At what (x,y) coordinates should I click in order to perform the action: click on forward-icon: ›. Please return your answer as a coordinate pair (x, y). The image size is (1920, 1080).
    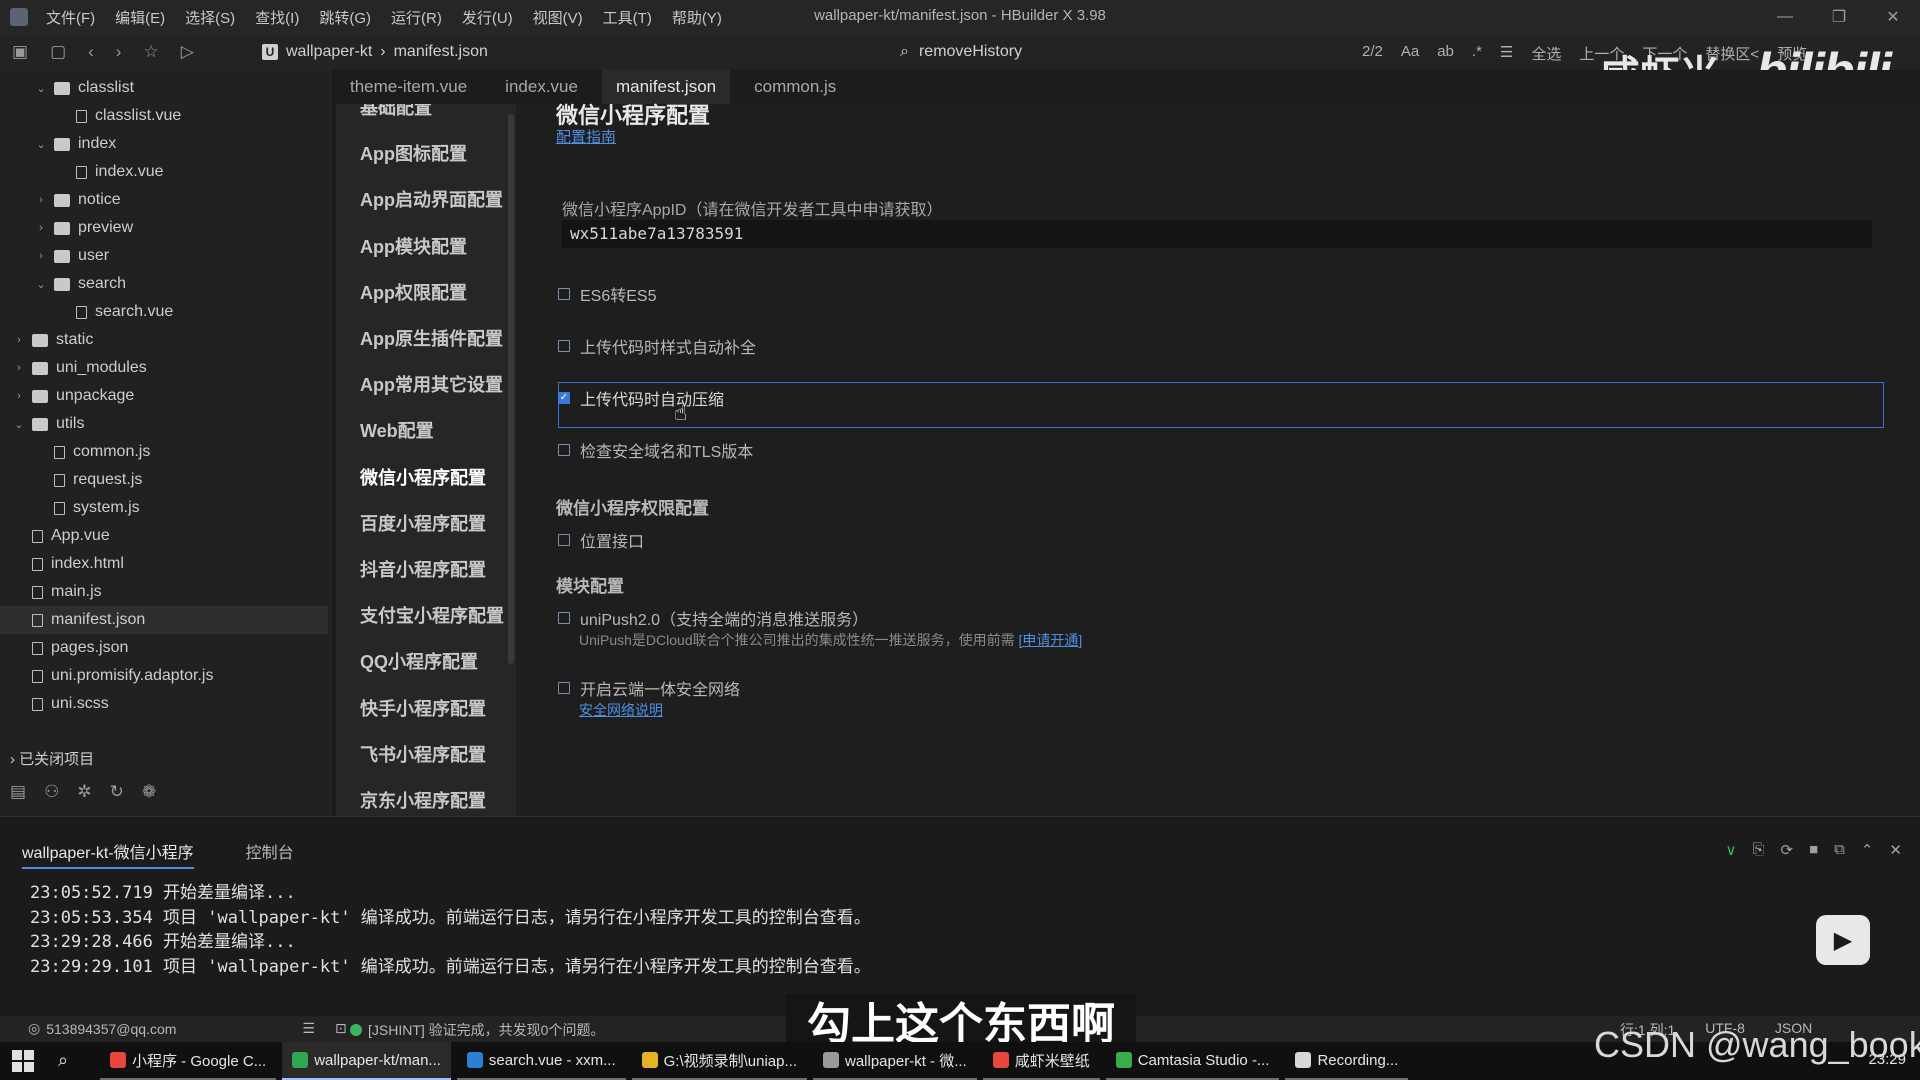
    Looking at the image, I should click on (119, 52).